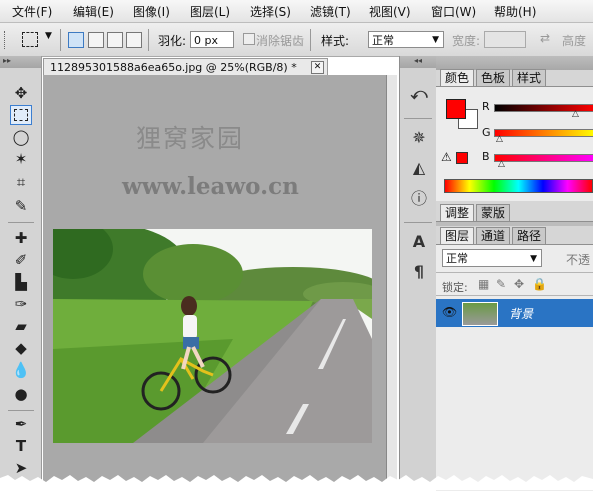  What do you see at coordinates (21, 238) in the screenshot?
I see `healing-brush-tool-icon: ✚` at bounding box center [21, 238].